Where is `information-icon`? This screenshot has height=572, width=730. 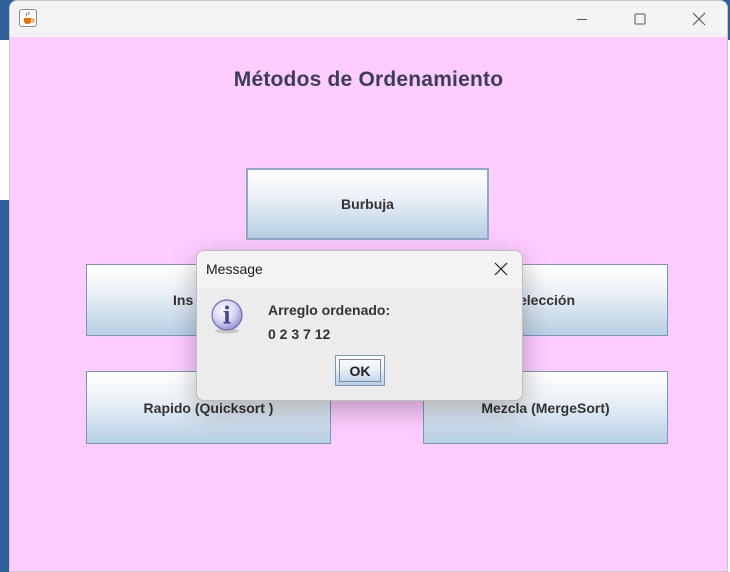
information-icon is located at coordinates (227, 316).